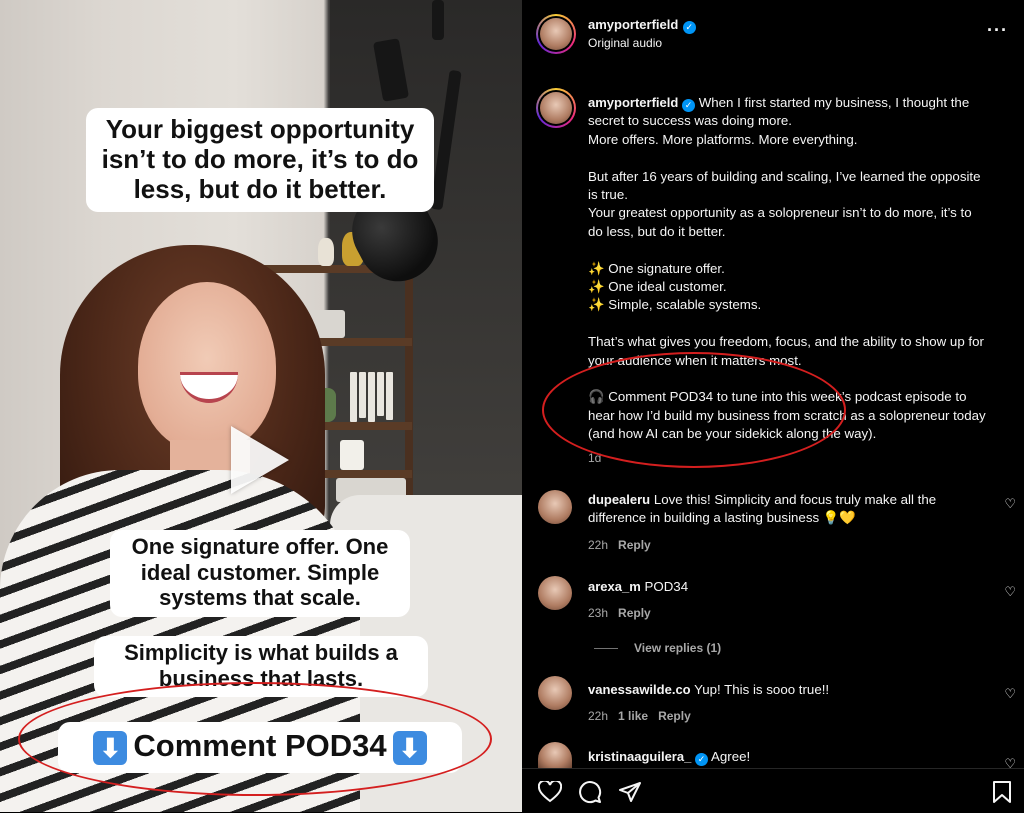 The height and width of the screenshot is (813, 1024). Describe the element at coordinates (639, 689) in the screenshot. I see `comment-username: vanessawilde.co` at that location.